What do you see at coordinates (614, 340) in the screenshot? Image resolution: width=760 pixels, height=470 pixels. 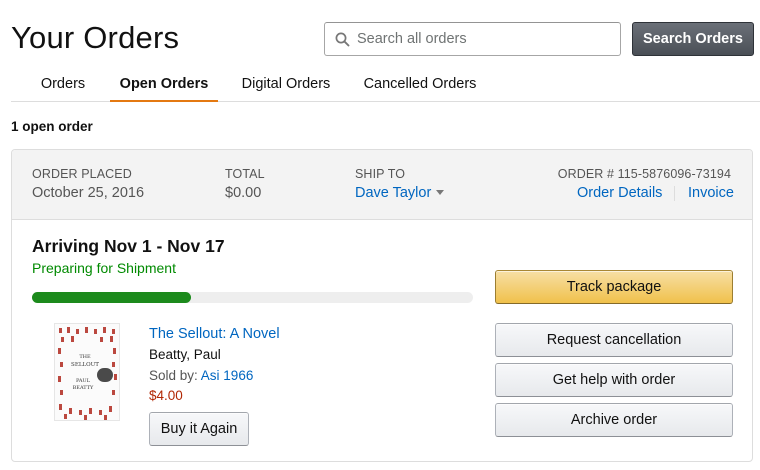 I see `request-cancellation-button: Request cancellation` at bounding box center [614, 340].